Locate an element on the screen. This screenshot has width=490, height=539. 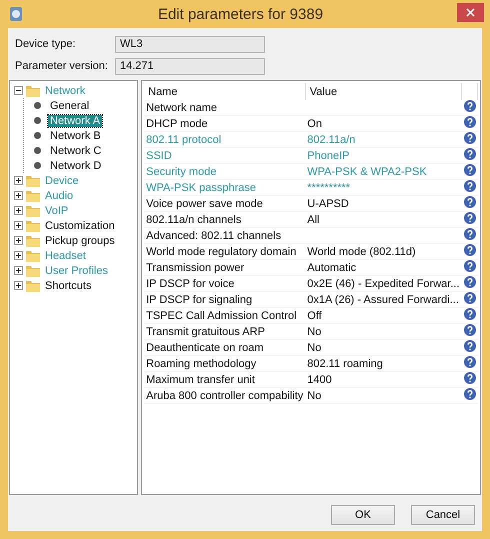
table-cell: IP DSCP for signaling is located at coordinates (225, 300).